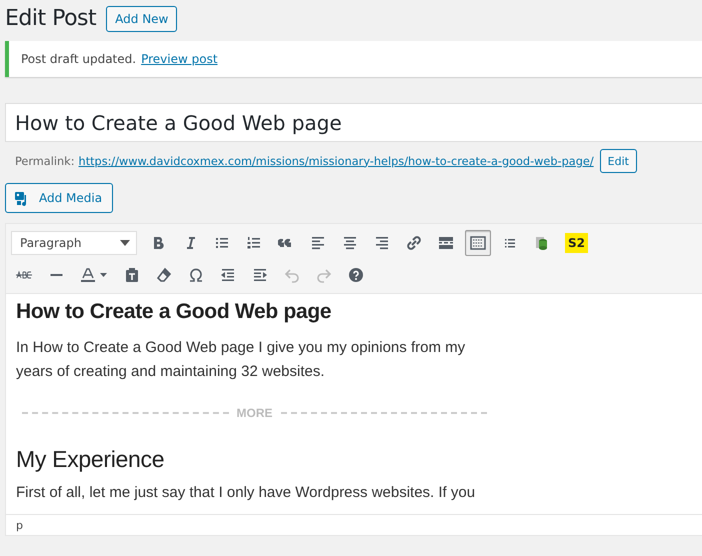 Image resolution: width=702 pixels, height=556 pixels. What do you see at coordinates (356, 275) in the screenshot?
I see `help-icon` at bounding box center [356, 275].